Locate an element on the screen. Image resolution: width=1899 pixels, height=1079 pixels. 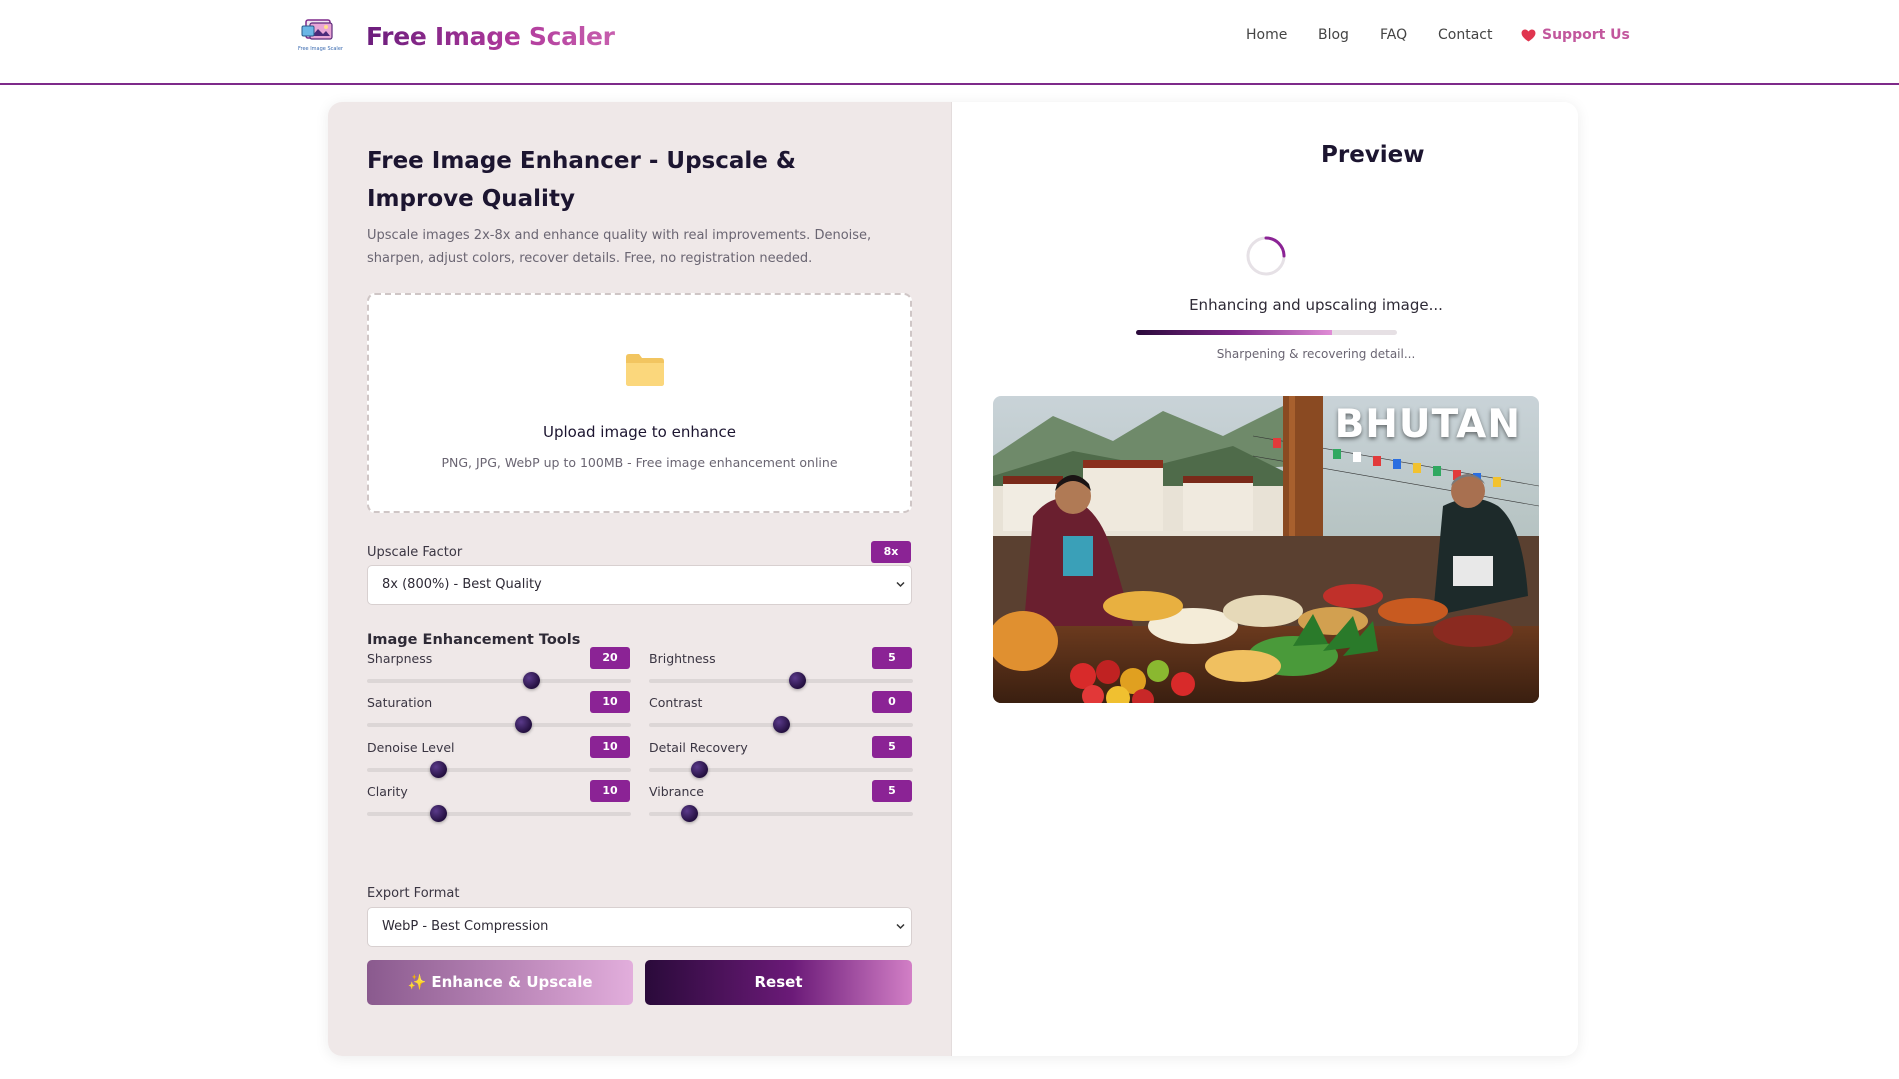
nav-faq: FAQ is located at coordinates (1393, 35).